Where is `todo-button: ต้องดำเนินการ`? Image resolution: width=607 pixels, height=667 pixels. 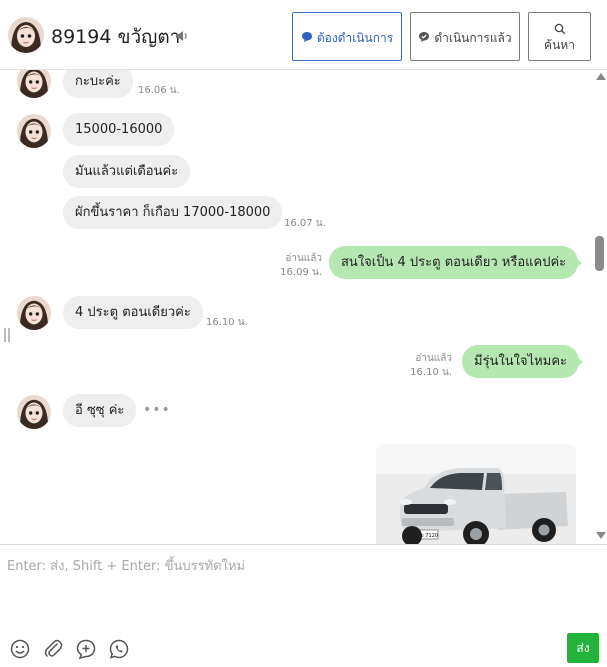
todo-button: ต้องดำเนินการ is located at coordinates (347, 36).